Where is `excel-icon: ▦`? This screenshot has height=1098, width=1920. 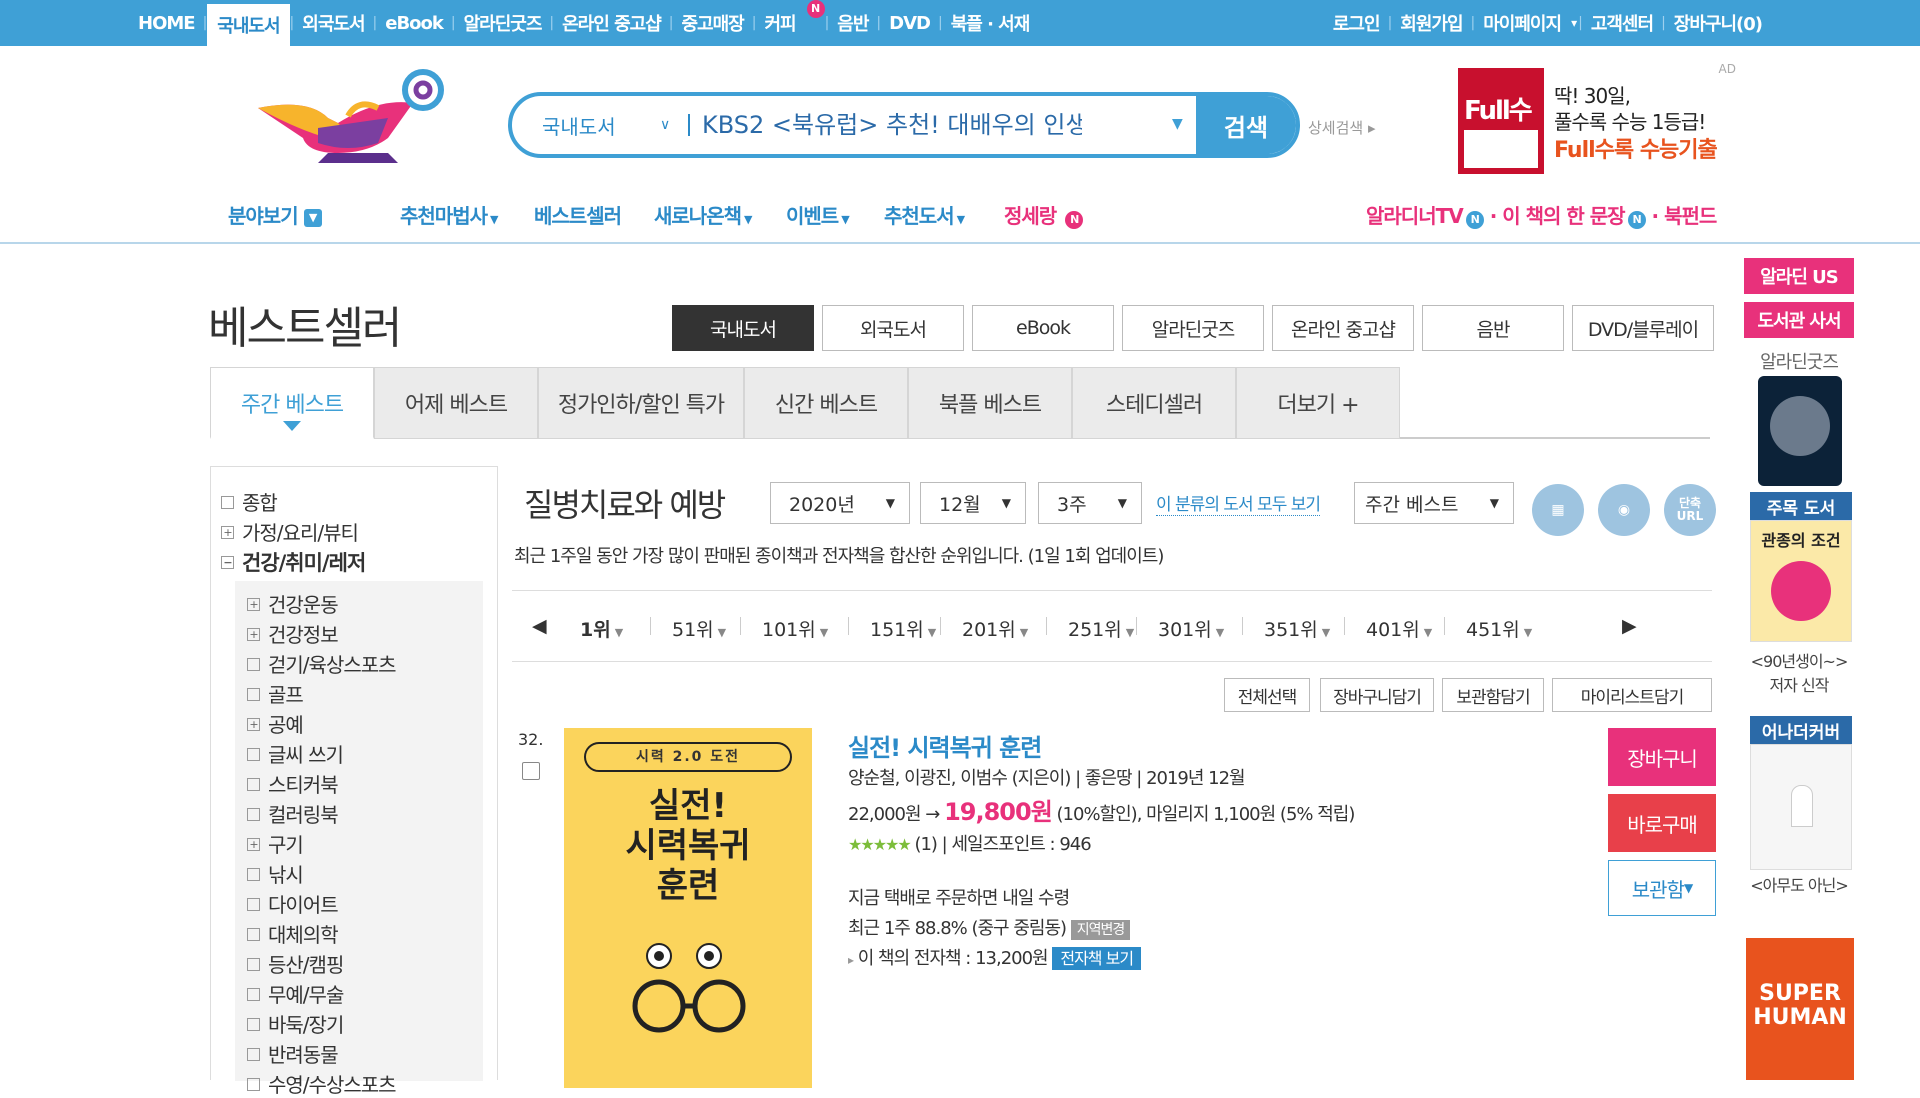 excel-icon: ▦ is located at coordinates (1558, 510).